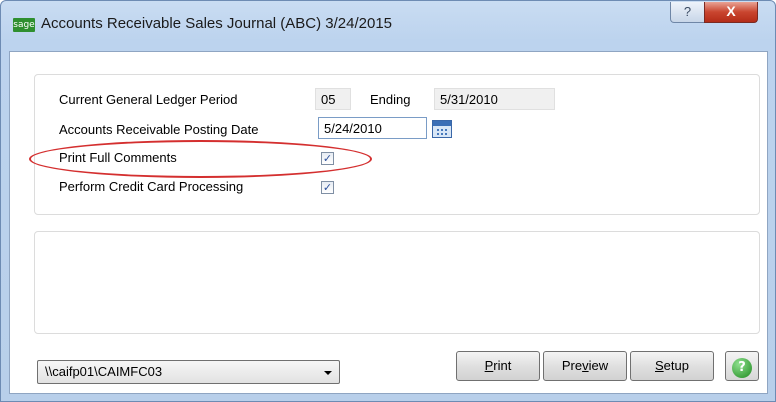 This screenshot has width=776, height=402. What do you see at coordinates (442, 129) in the screenshot?
I see `calendar-icon` at bounding box center [442, 129].